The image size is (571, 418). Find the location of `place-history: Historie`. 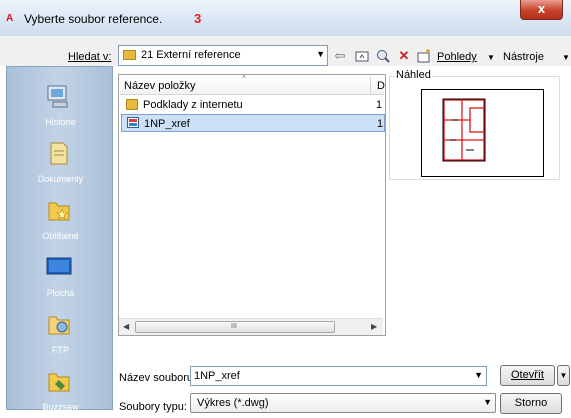

place-history: Historie is located at coordinates (60, 105).